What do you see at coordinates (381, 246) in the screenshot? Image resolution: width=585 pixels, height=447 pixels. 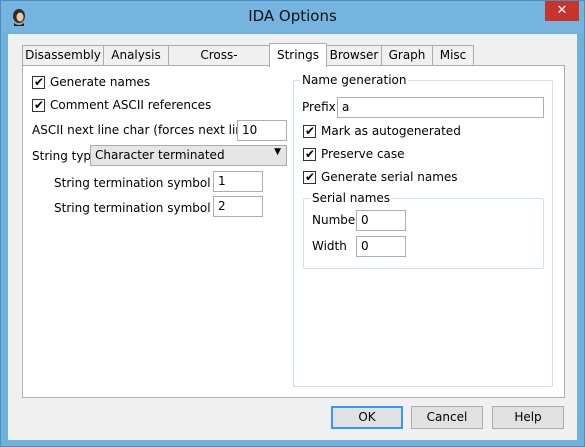 I see `width-input: 0` at bounding box center [381, 246].